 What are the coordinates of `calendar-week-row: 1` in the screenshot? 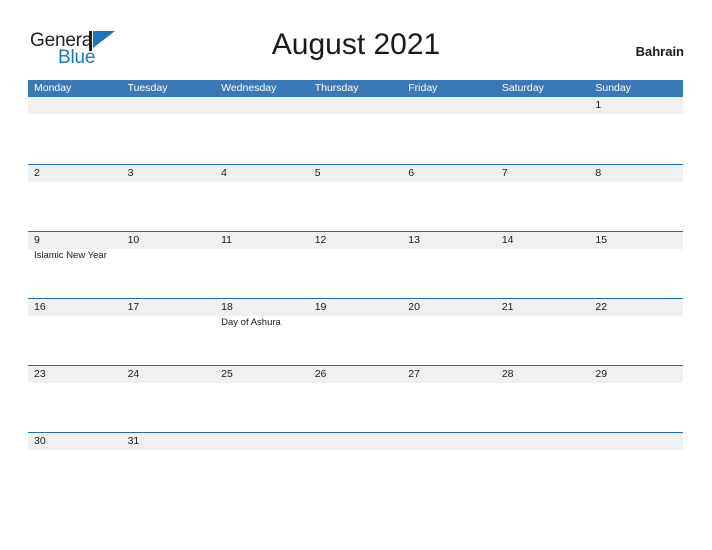 It's located at (355, 130).